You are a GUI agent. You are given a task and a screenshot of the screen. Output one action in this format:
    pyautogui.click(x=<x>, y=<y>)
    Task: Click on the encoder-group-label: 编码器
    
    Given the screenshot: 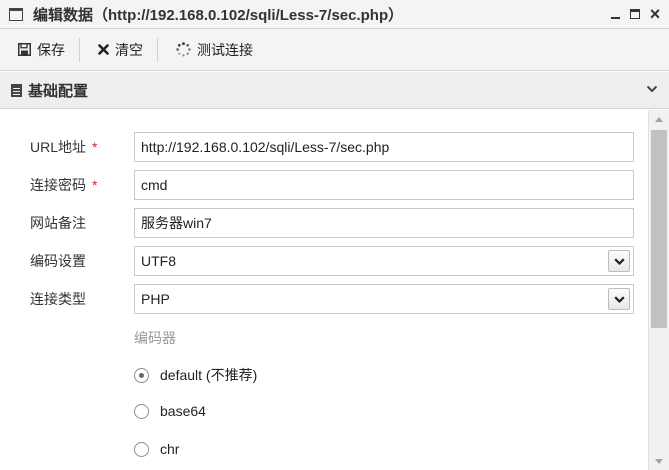 What is the action you would take?
    pyautogui.click(x=155, y=338)
    